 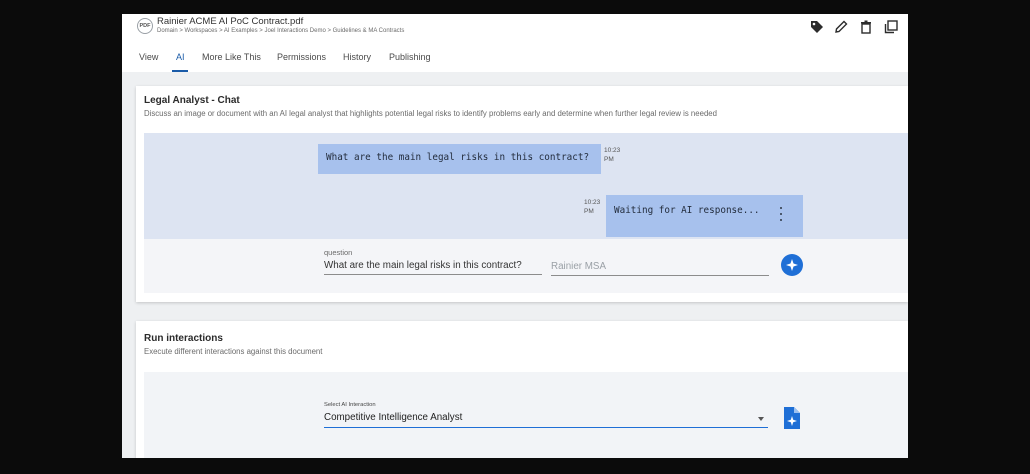 I want to click on question-label: question, so click(x=338, y=252).